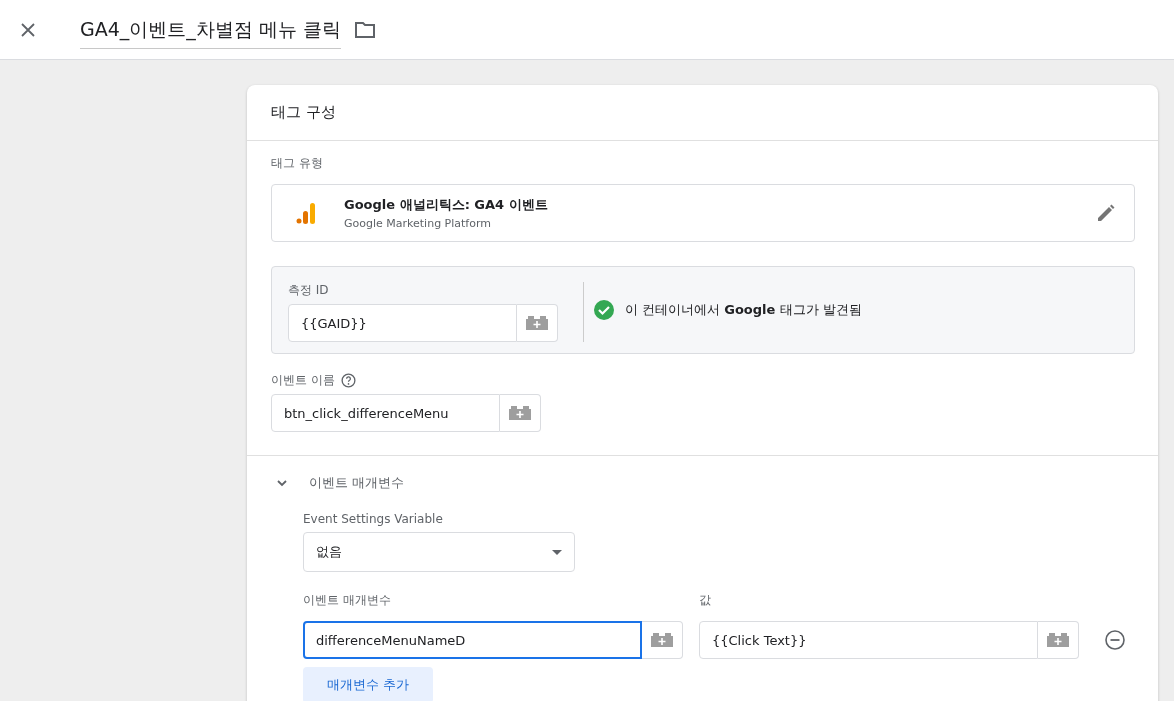 This screenshot has height=701, width=1174. What do you see at coordinates (309, 290) in the screenshot?
I see `measurement-id-label: 측정 ID` at bounding box center [309, 290].